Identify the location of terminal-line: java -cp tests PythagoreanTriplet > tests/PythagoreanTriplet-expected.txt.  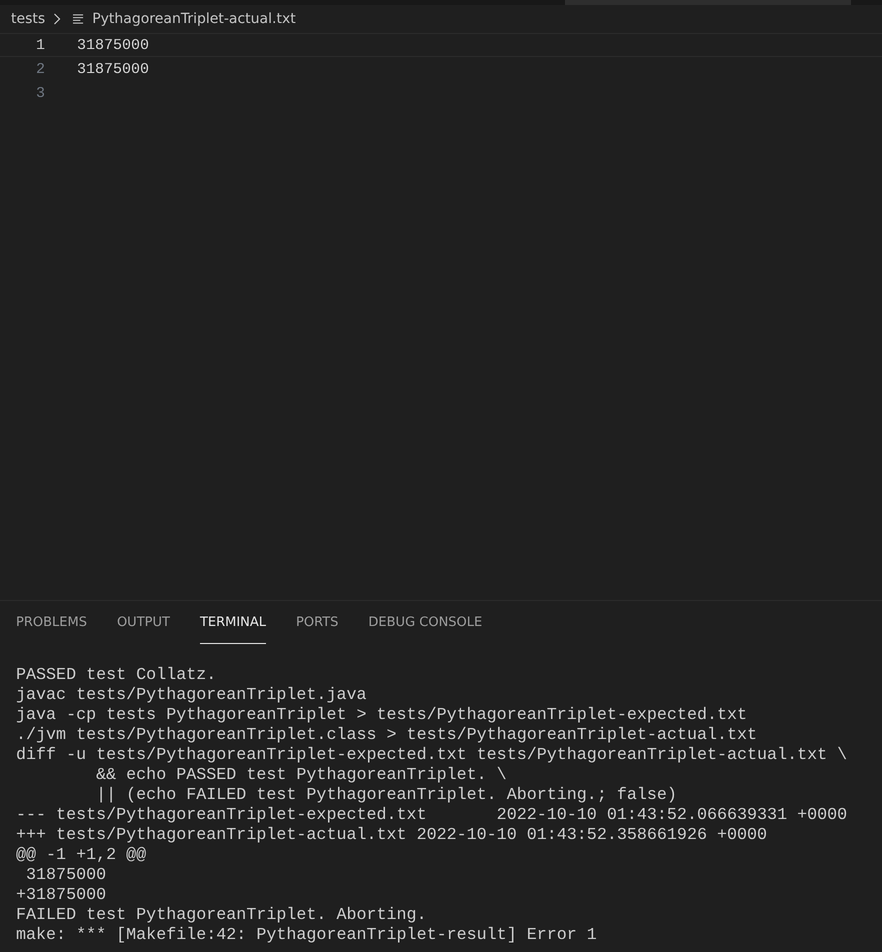
(382, 716).